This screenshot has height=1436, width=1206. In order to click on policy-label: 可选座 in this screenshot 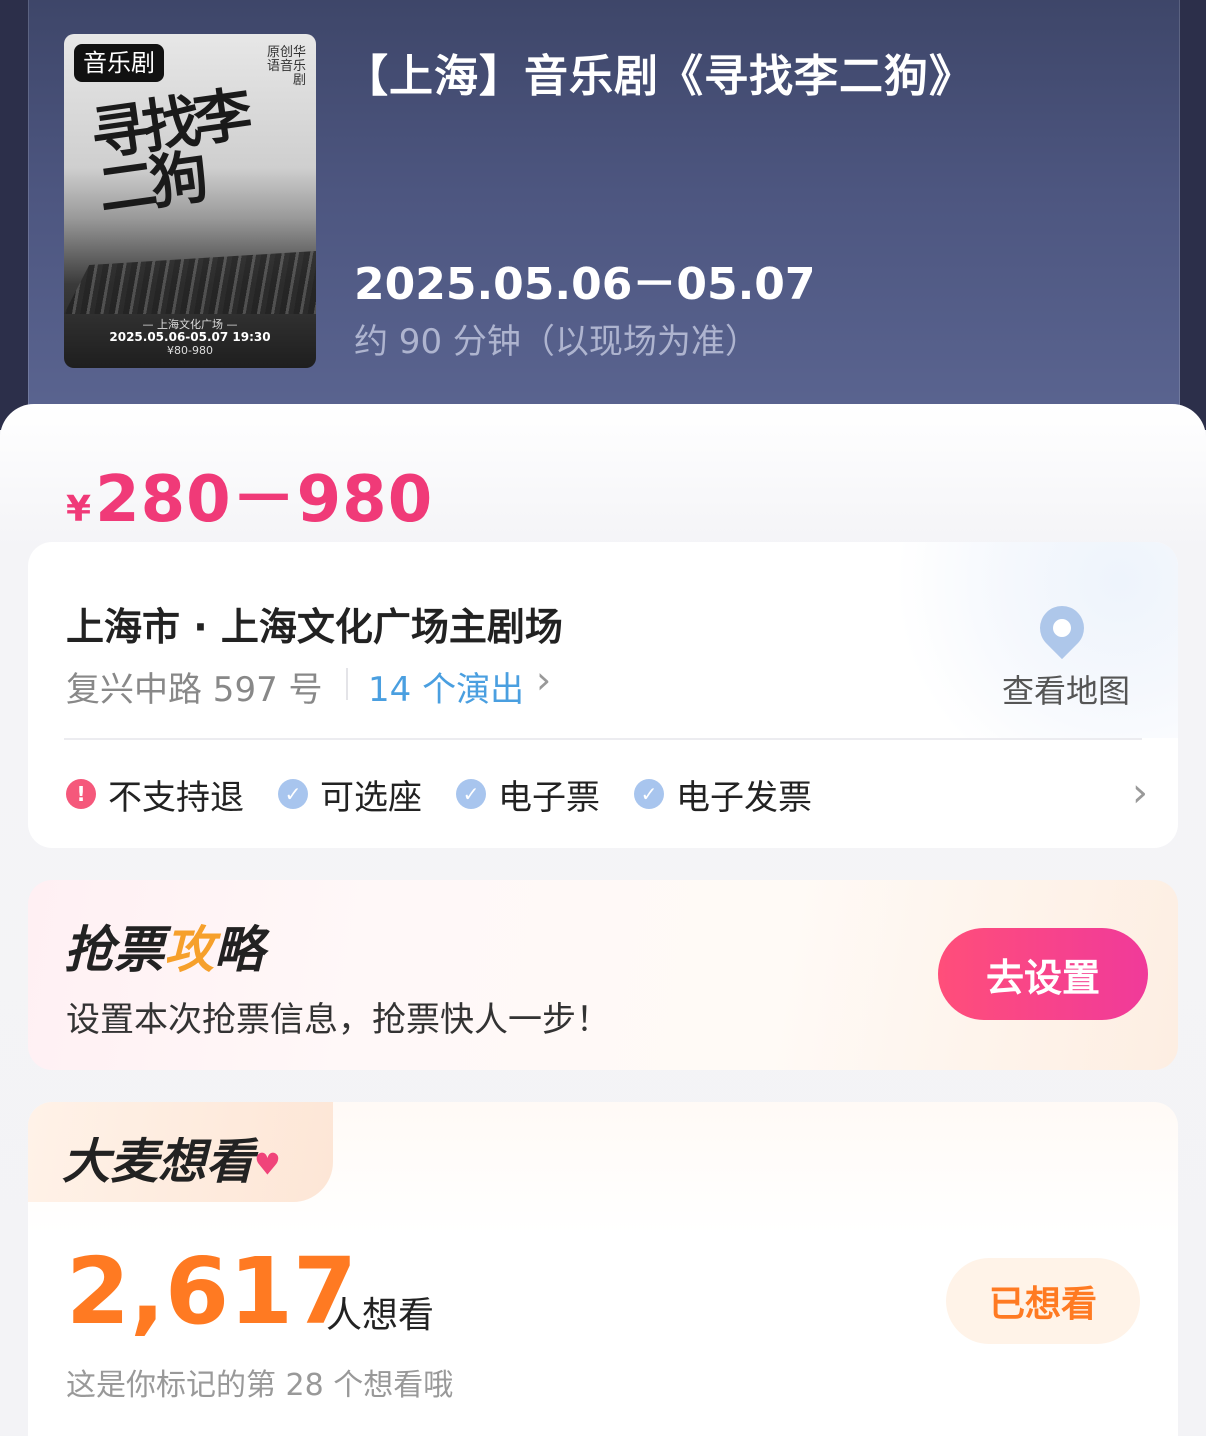, I will do `click(371, 797)`.